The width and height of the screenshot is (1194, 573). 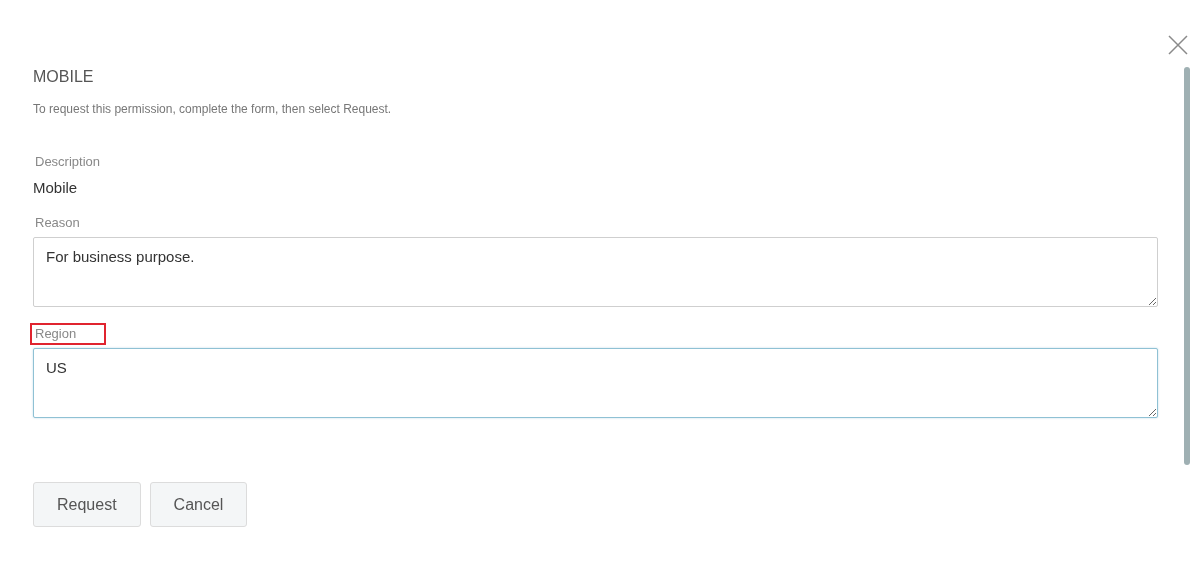 I want to click on close-icon, so click(x=1178, y=45).